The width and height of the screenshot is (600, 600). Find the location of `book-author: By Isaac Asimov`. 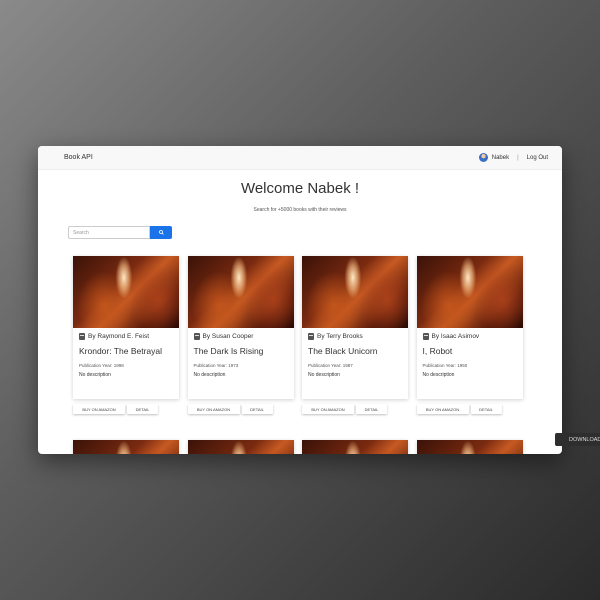

book-author: By Isaac Asimov is located at coordinates (469, 336).